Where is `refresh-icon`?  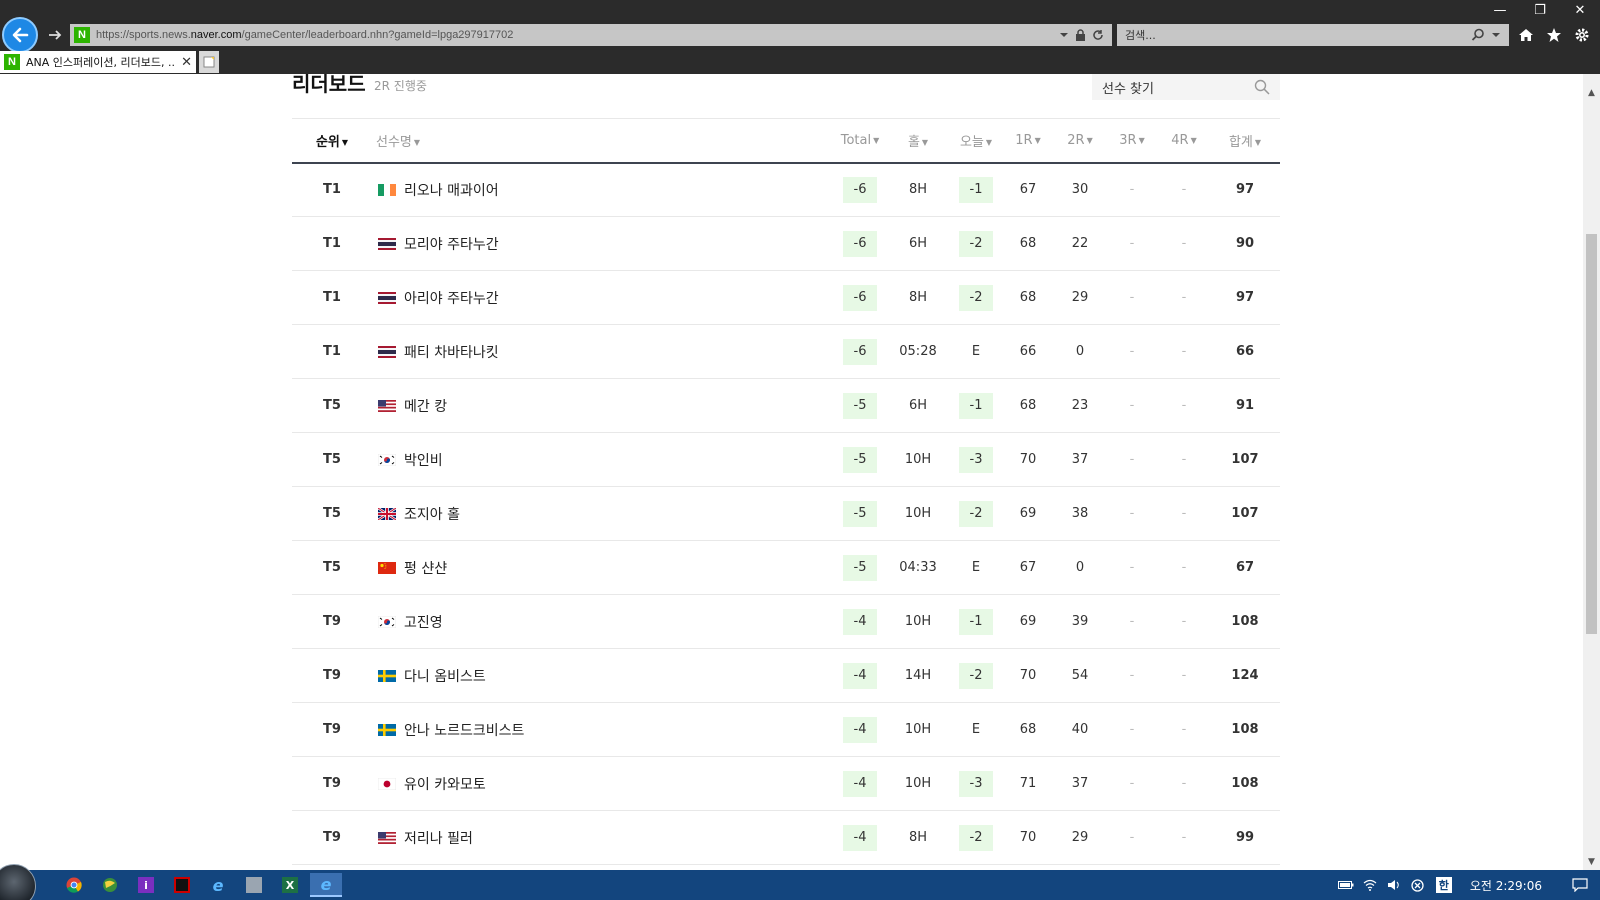 refresh-icon is located at coordinates (1098, 35).